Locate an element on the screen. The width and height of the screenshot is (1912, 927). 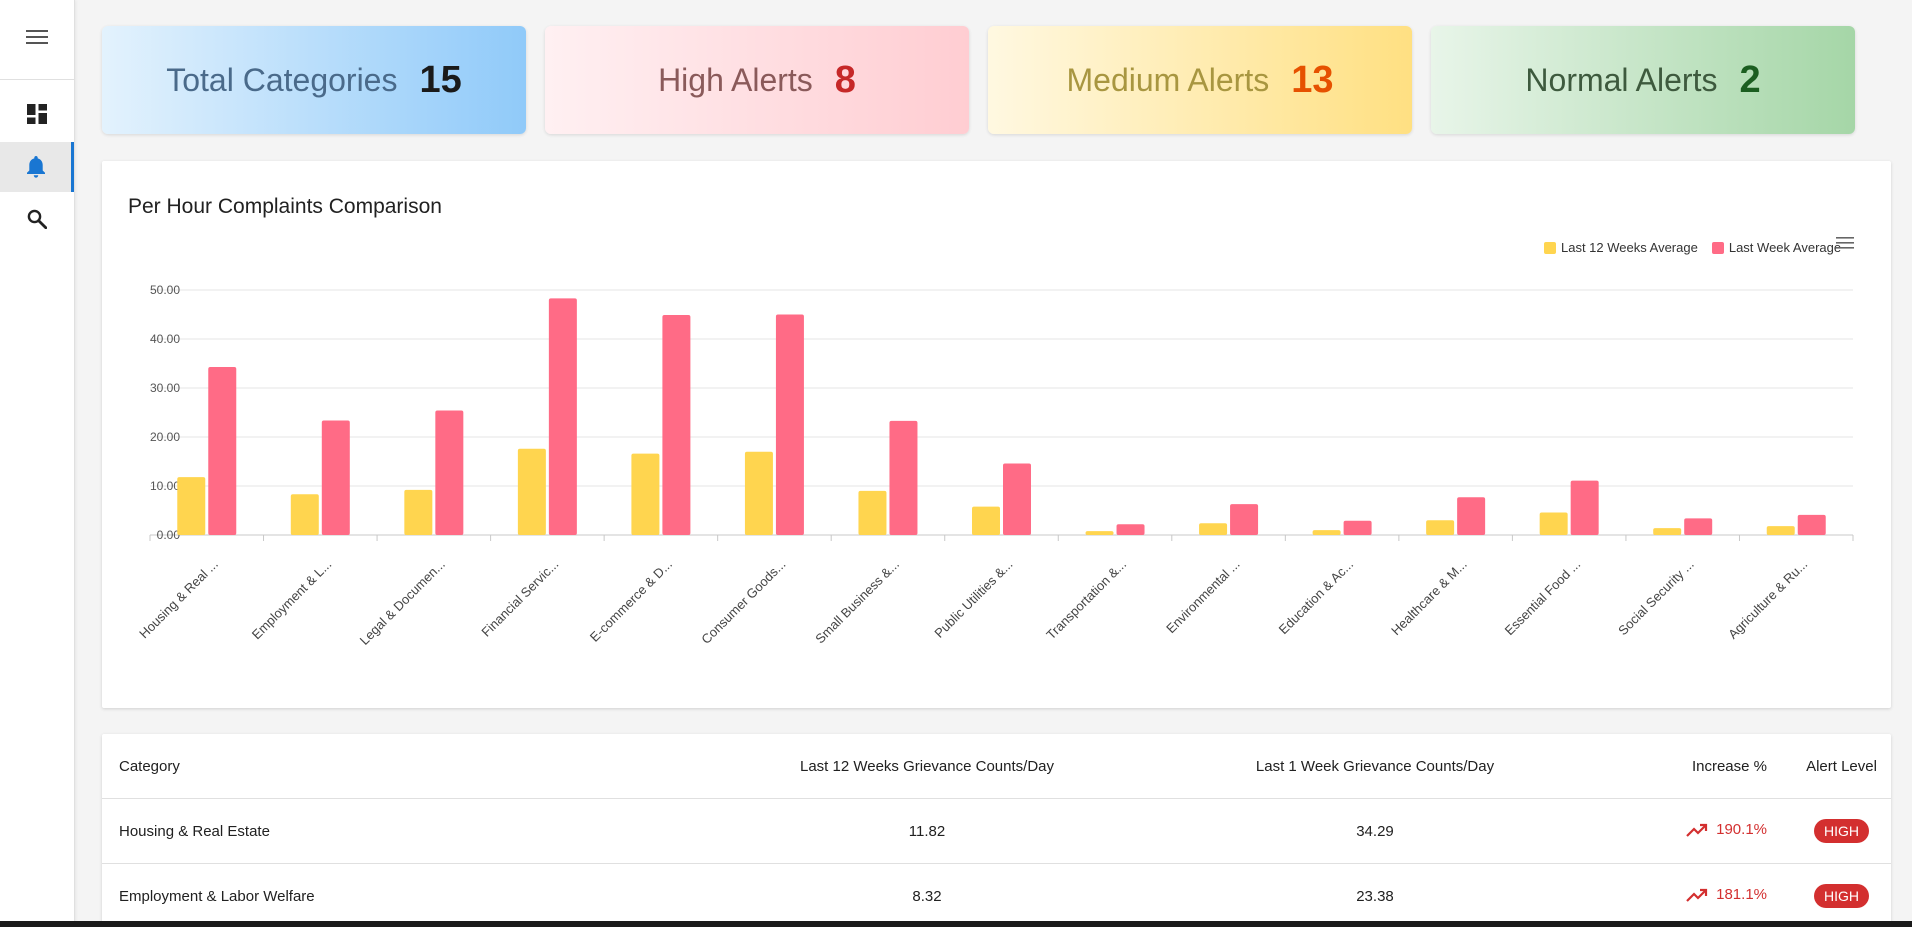
y-tick-label: 0.00 is located at coordinates (169, 535).